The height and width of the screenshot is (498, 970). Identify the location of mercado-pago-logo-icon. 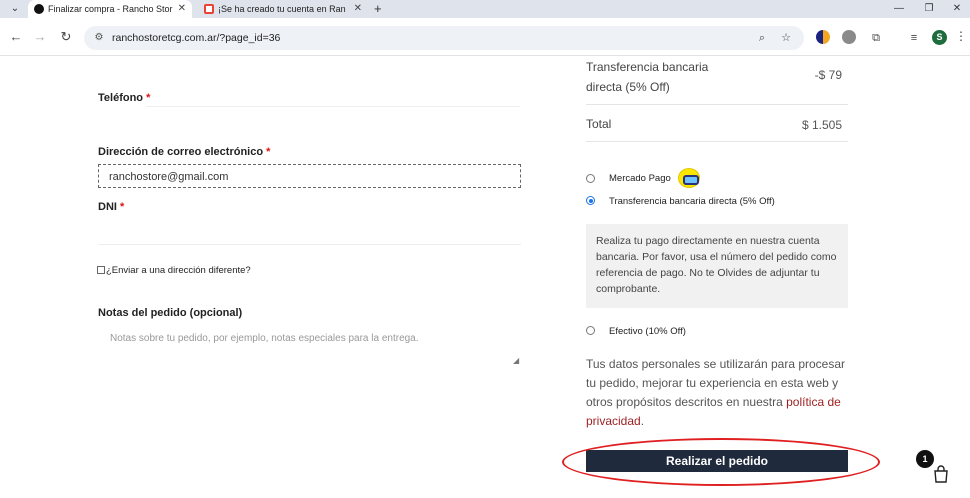
(689, 178).